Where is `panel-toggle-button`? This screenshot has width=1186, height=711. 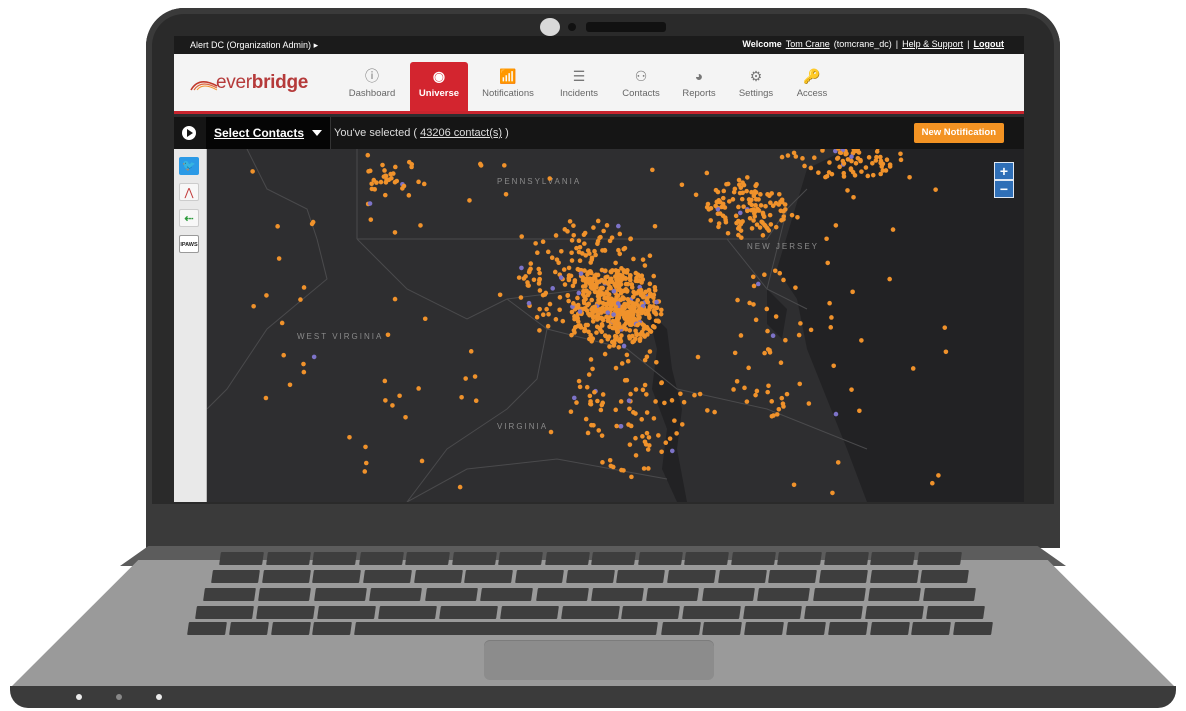 panel-toggle-button is located at coordinates (189, 133).